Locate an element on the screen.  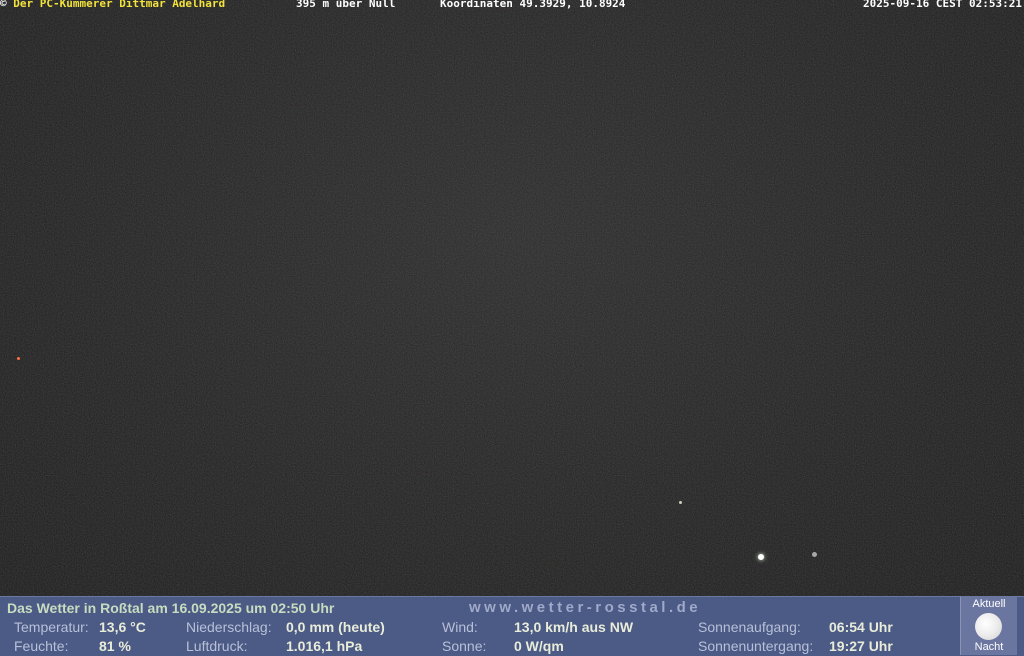
full-moon-icon is located at coordinates (988, 626).